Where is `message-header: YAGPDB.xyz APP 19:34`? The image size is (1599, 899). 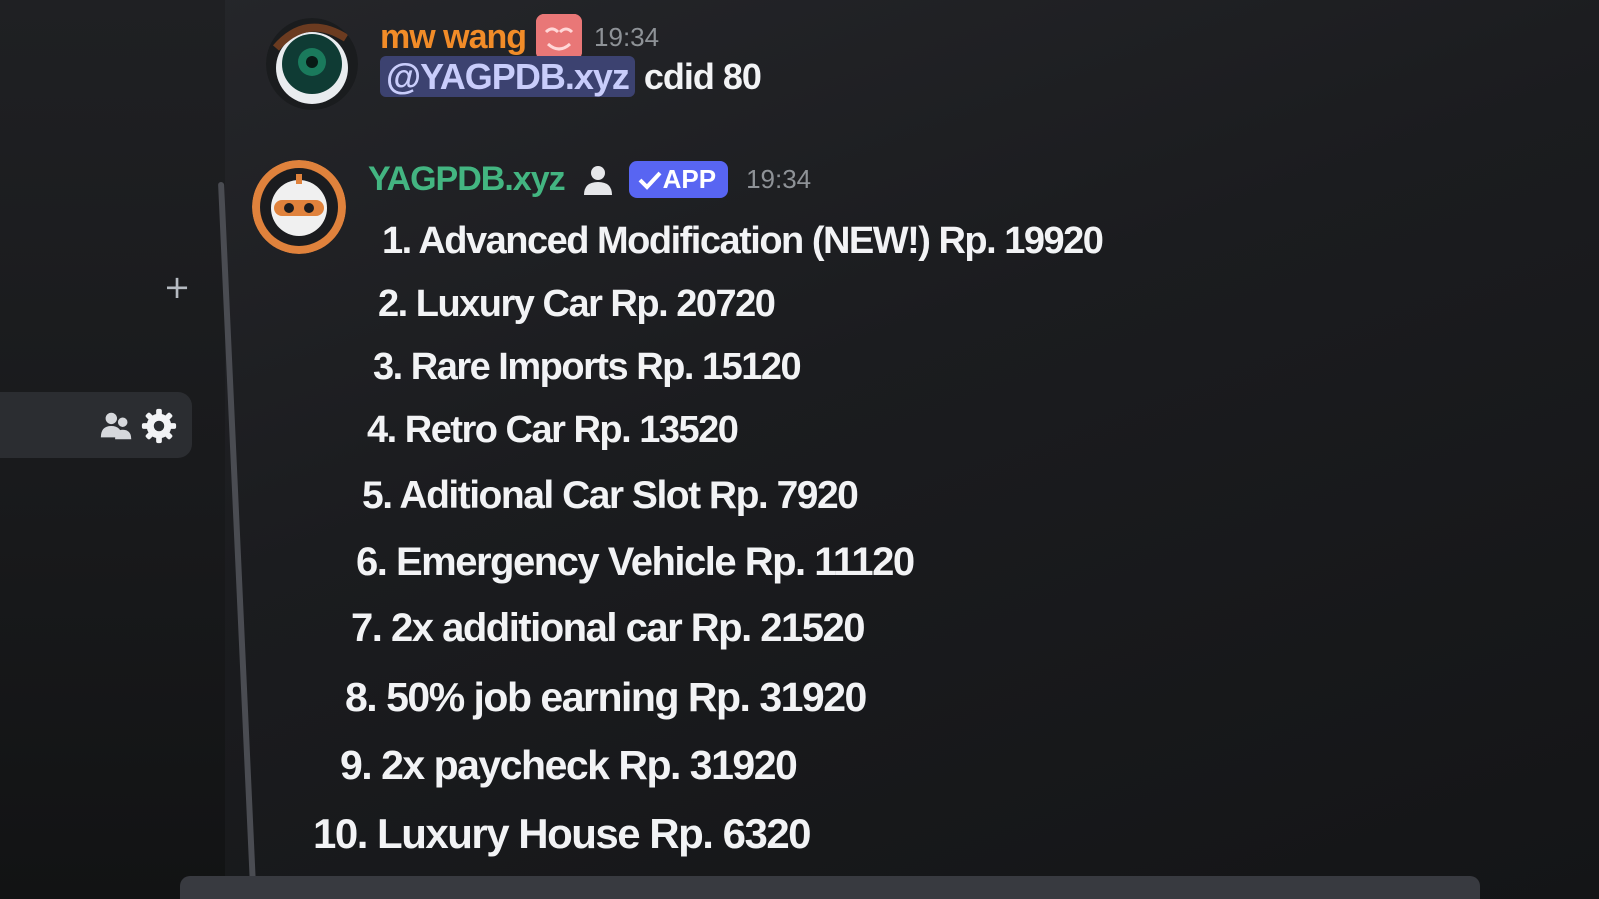
message-header: YAGPDB.xyz APP 19:34 is located at coordinates (589, 179).